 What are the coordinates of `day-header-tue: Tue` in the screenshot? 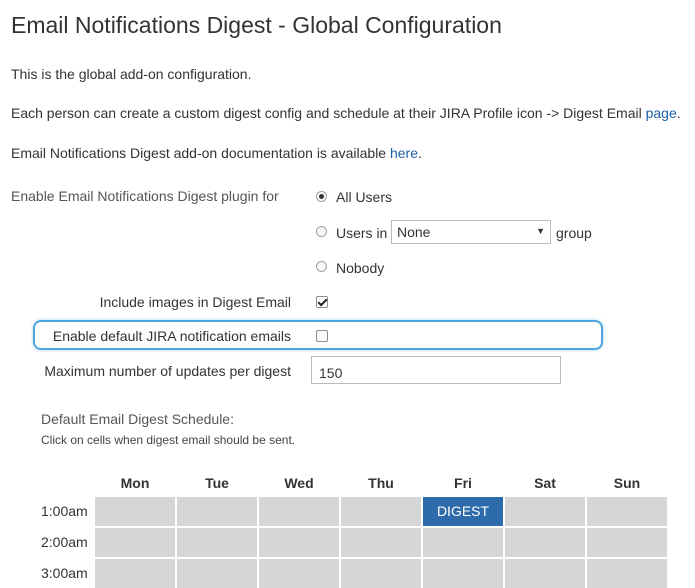 It's located at (217, 483).